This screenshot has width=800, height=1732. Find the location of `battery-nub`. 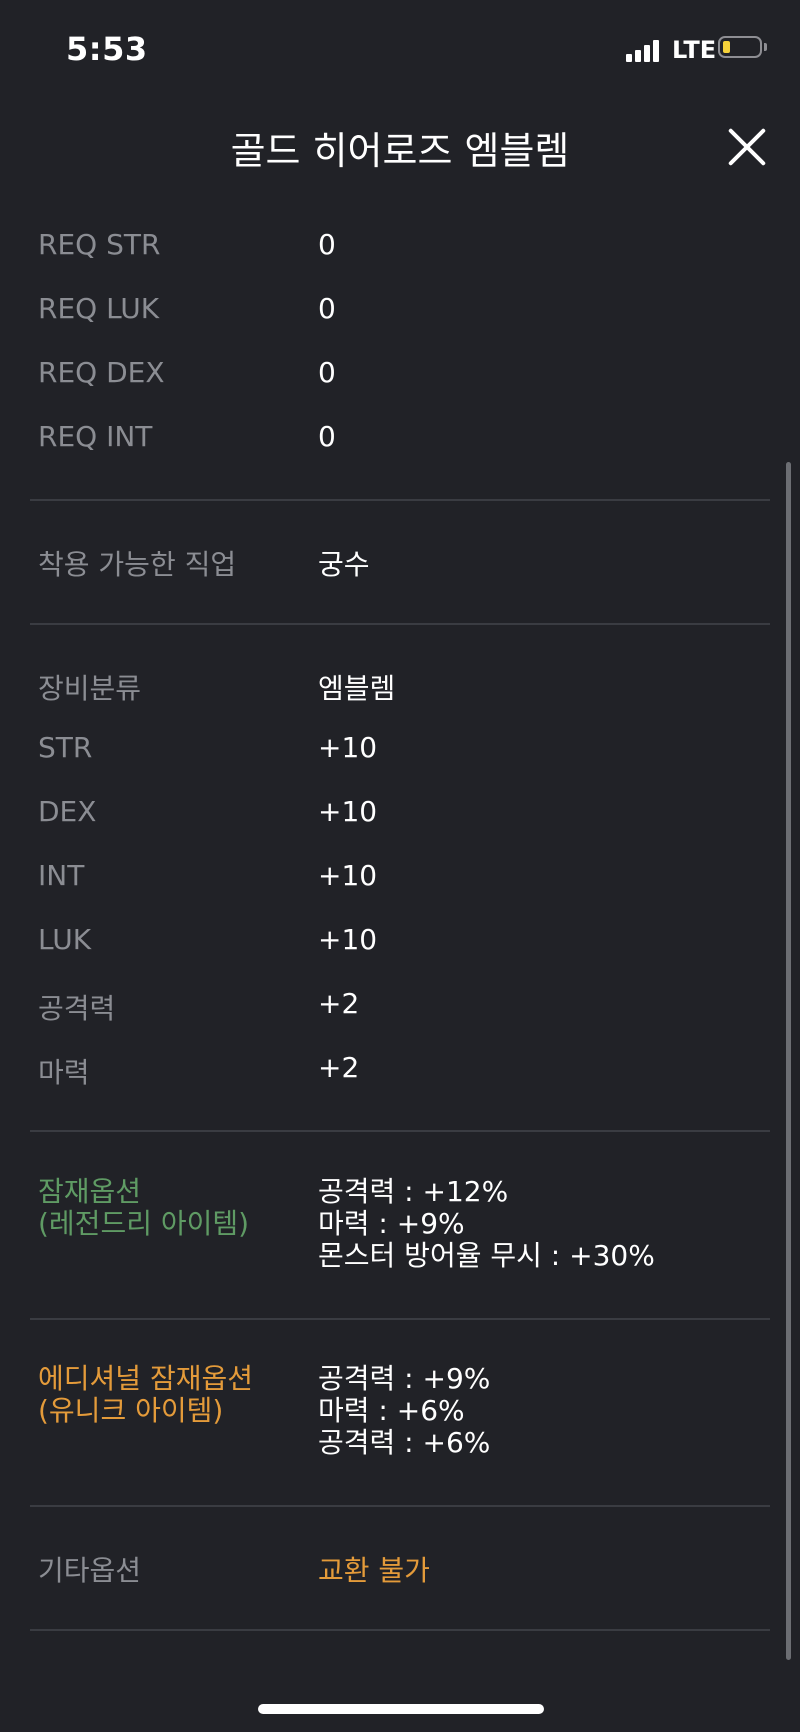

battery-nub is located at coordinates (765, 47).